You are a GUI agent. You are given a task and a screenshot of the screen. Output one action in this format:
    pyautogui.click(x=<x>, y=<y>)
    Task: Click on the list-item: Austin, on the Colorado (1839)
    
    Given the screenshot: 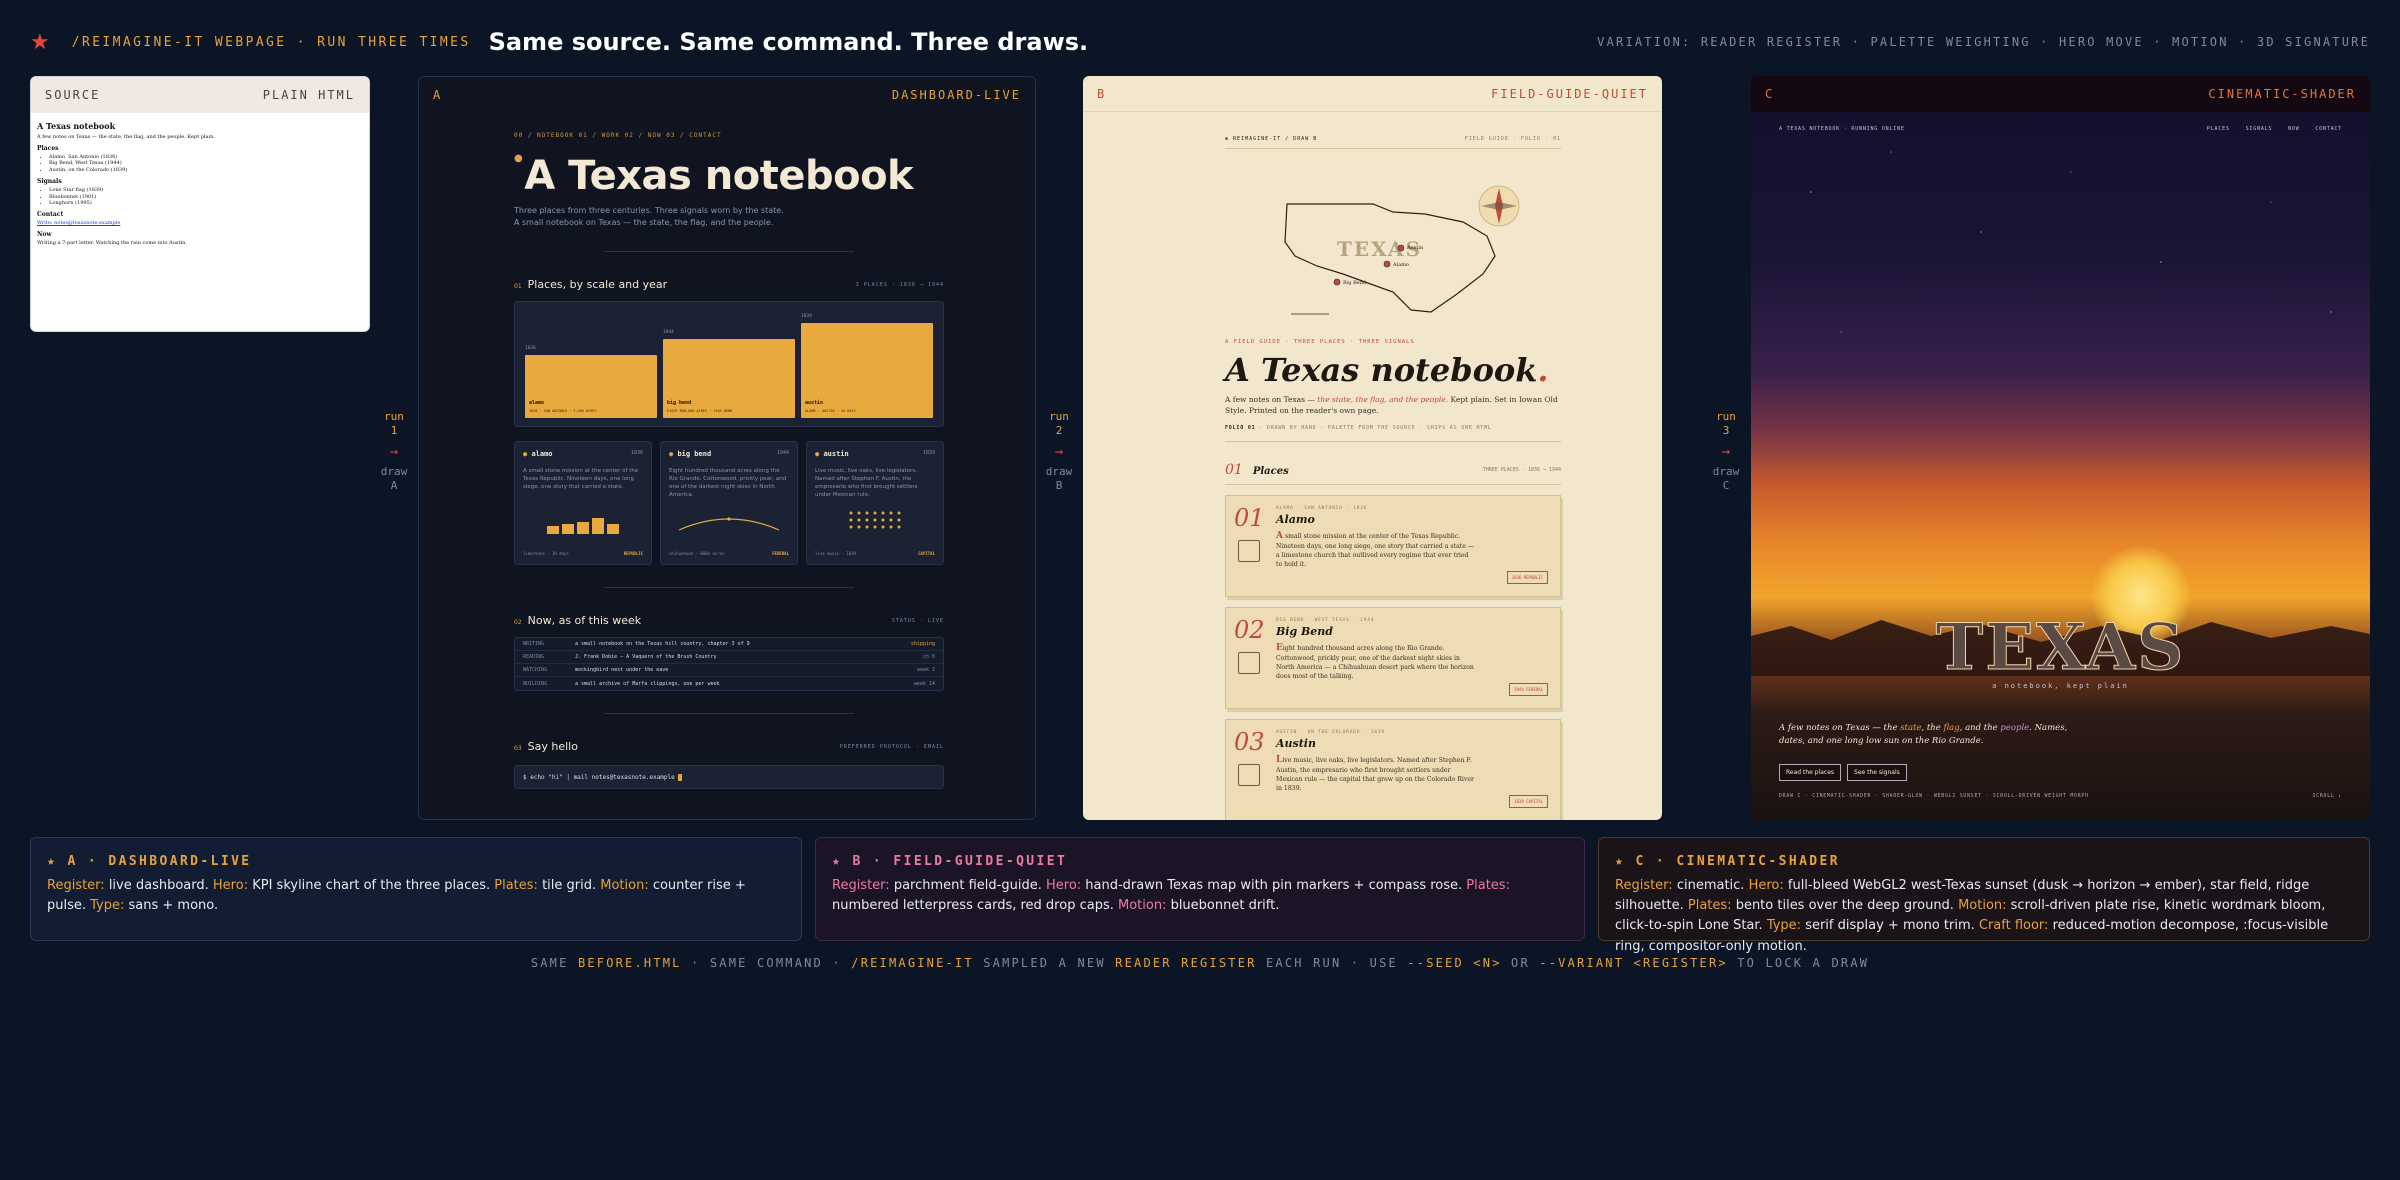 What is the action you would take?
    pyautogui.click(x=206, y=170)
    